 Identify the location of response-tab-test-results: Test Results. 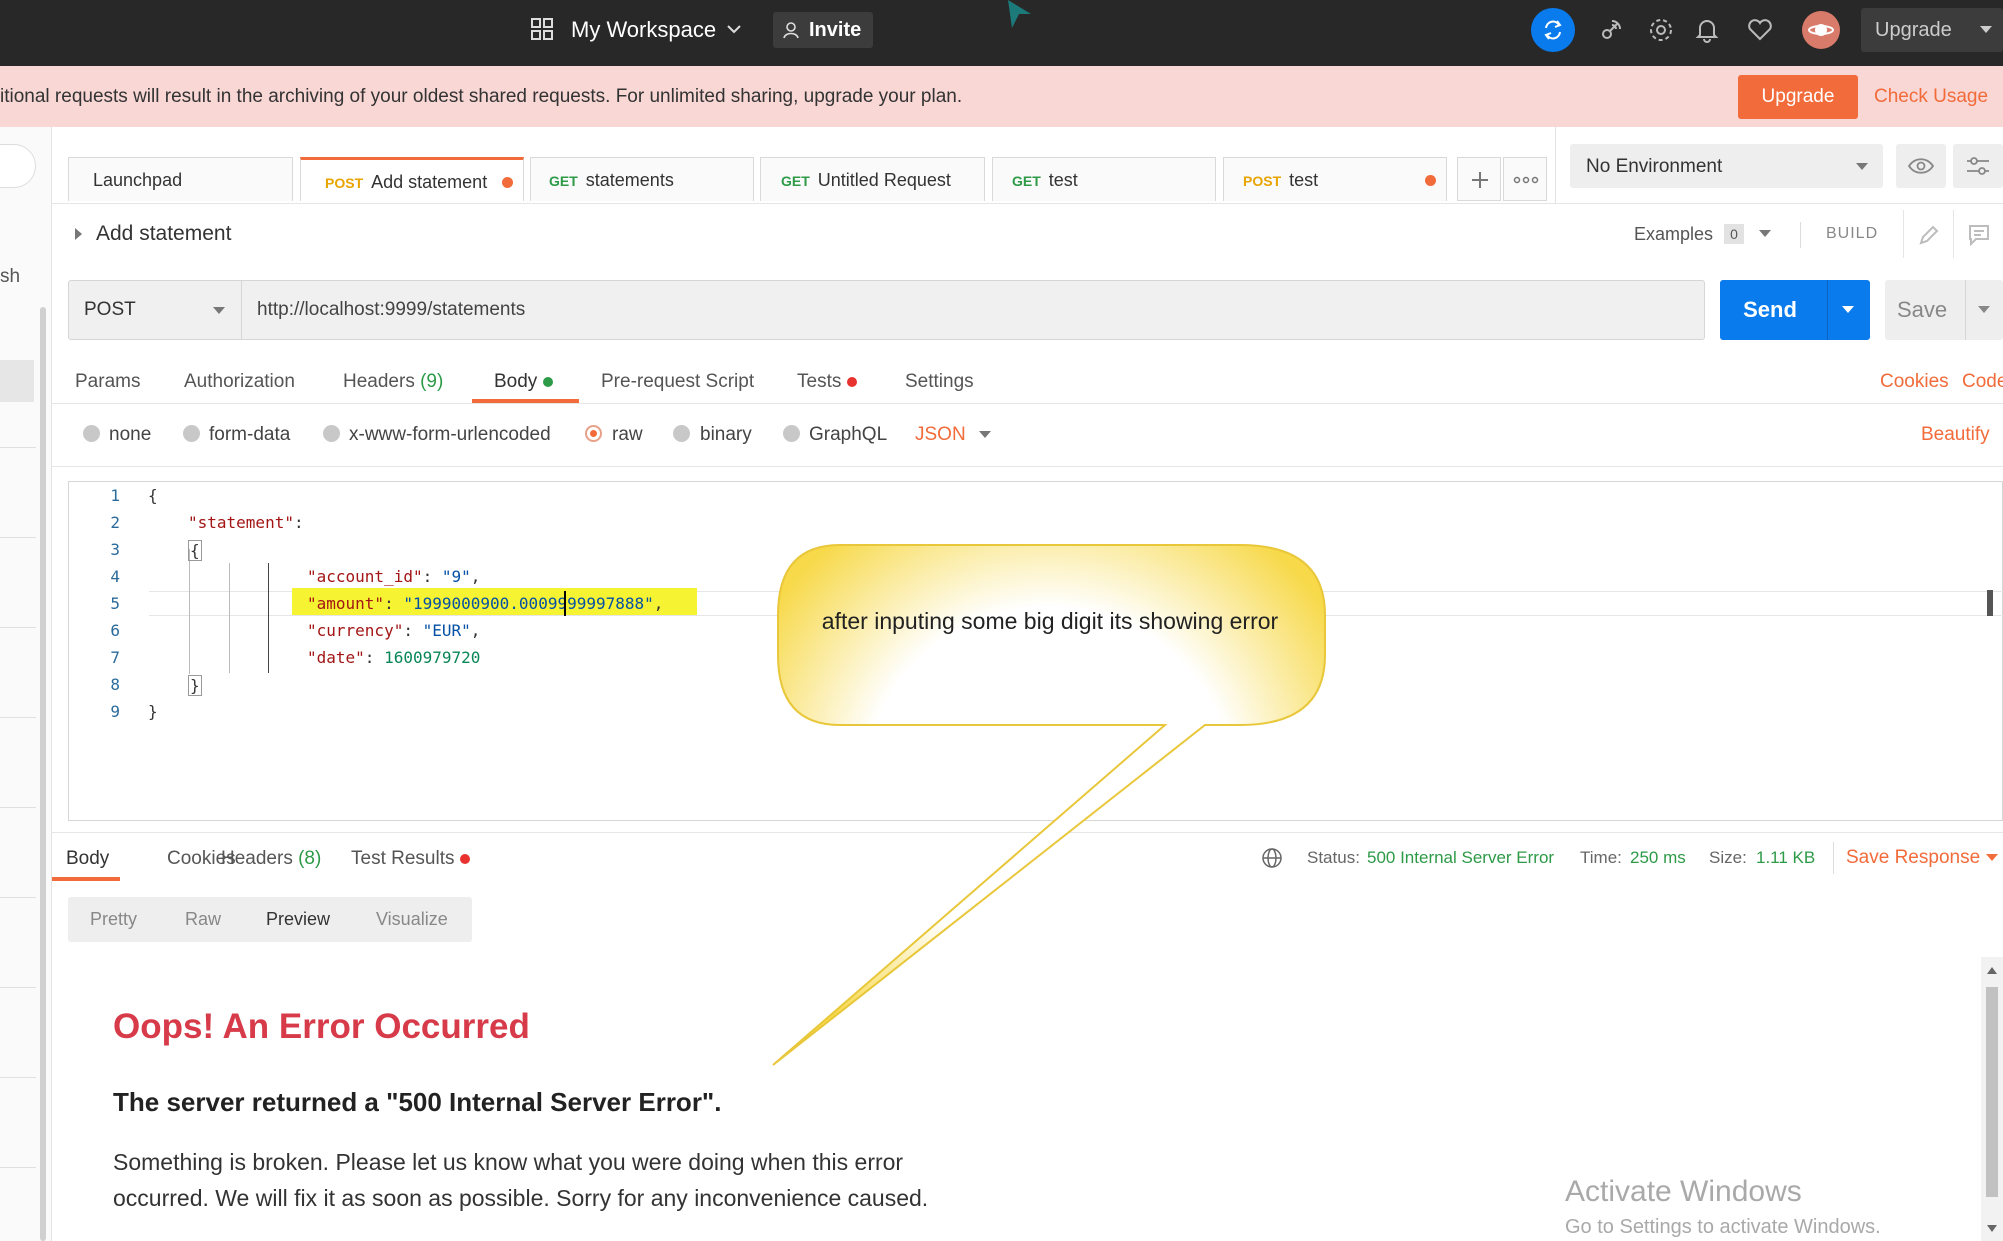
(410, 859).